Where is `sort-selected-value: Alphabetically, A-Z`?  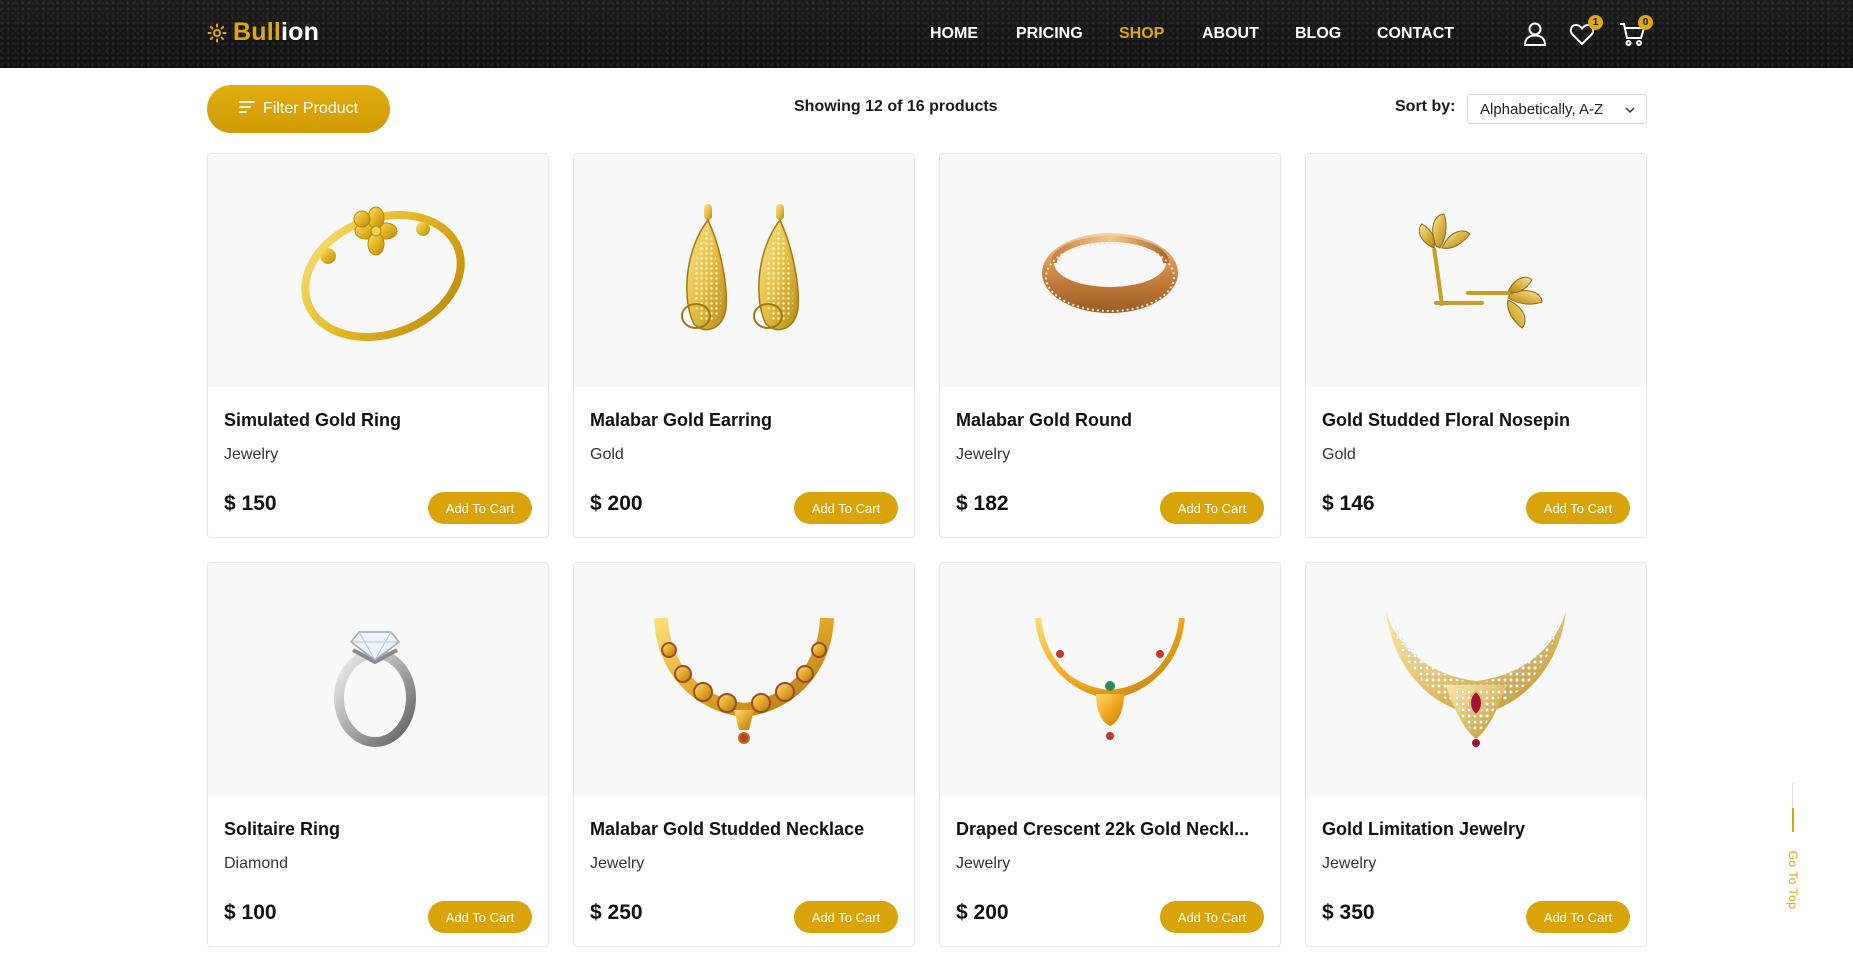 sort-selected-value: Alphabetically, A-Z is located at coordinates (1542, 109).